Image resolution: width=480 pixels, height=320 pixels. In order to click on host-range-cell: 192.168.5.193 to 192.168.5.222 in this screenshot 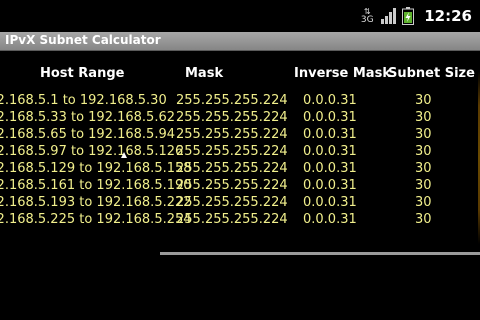, I will do `click(96, 202)`.